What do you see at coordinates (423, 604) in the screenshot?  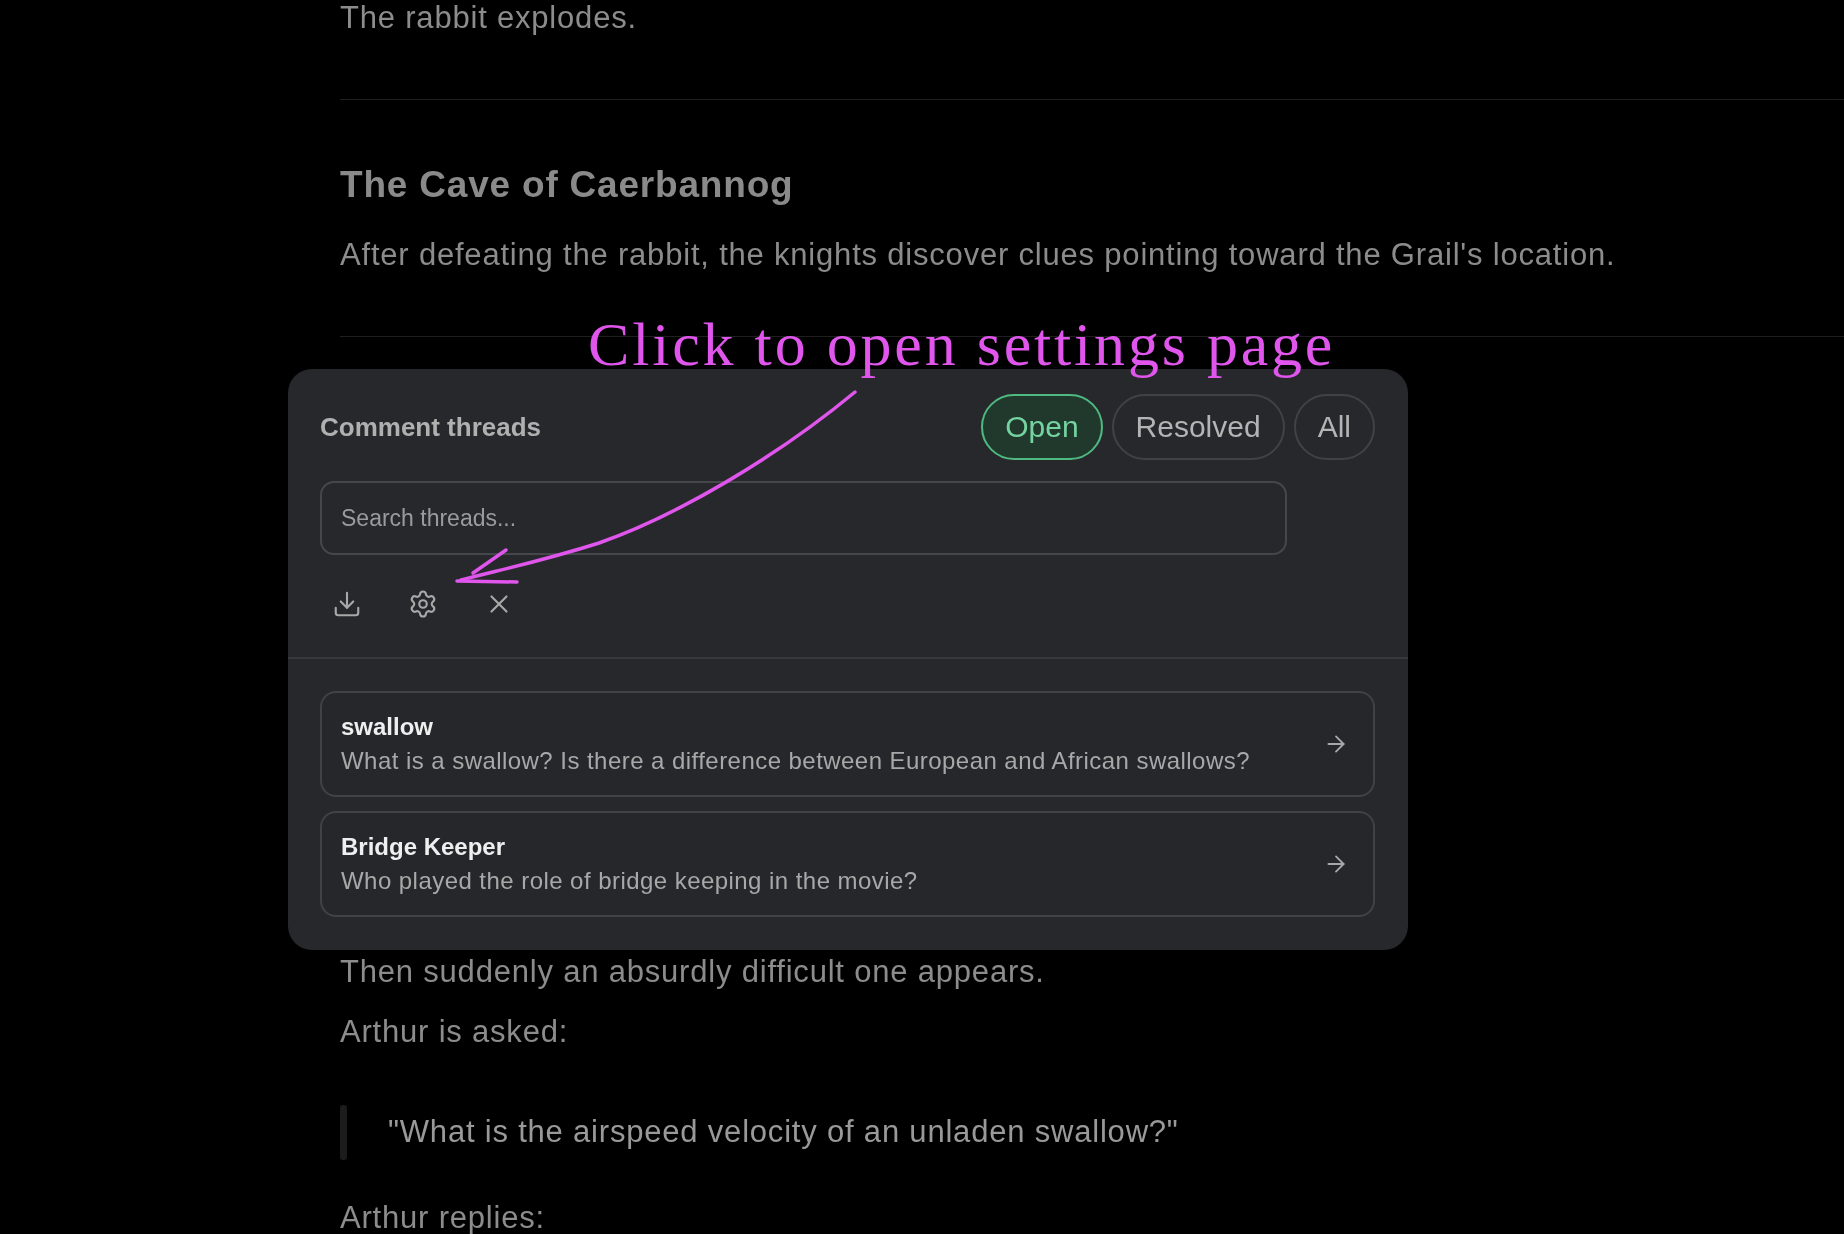 I see `gear-icon` at bounding box center [423, 604].